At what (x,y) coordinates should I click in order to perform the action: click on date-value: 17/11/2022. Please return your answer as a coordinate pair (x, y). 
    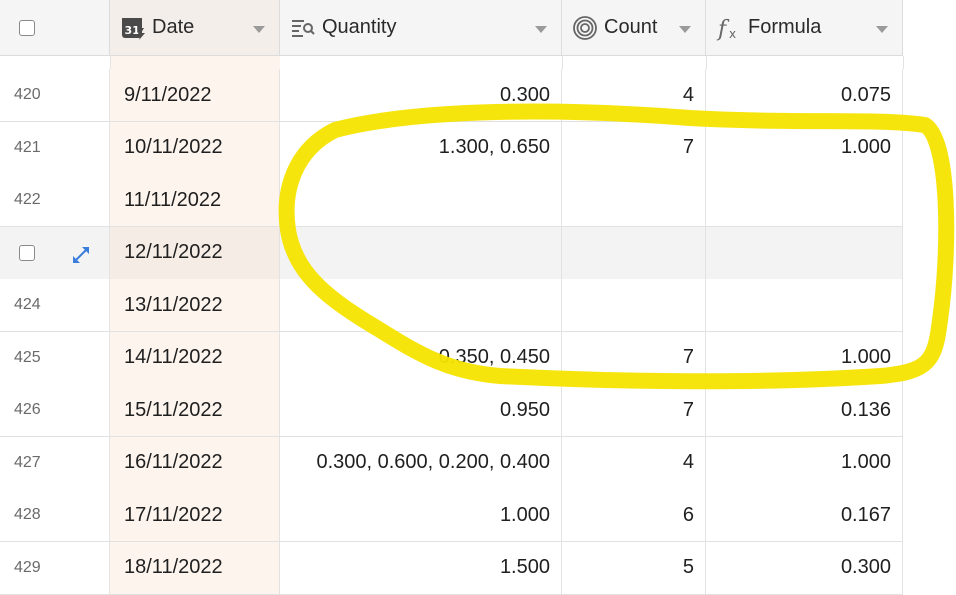
    Looking at the image, I should click on (173, 514).